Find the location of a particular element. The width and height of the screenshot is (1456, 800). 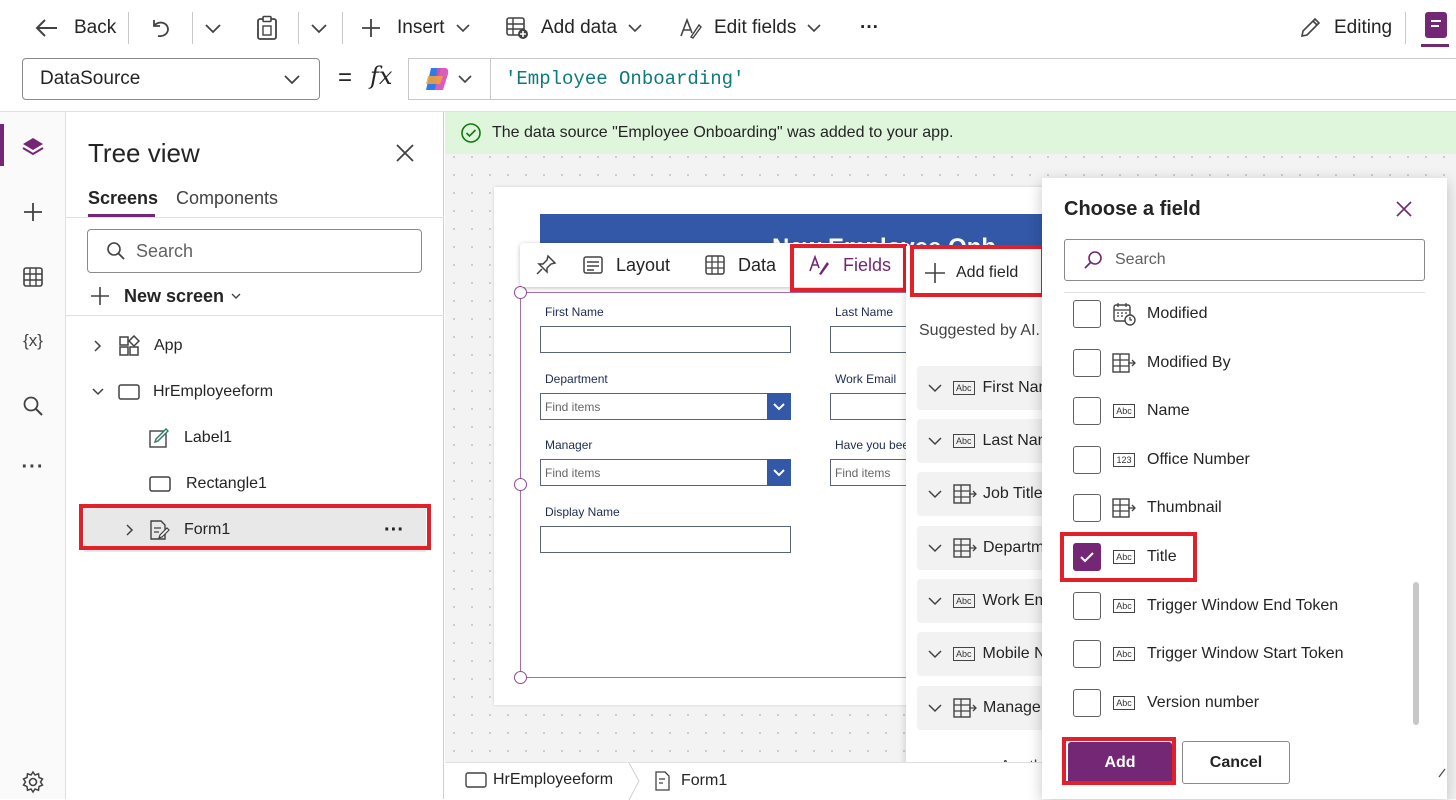

layers-icon is located at coordinates (33, 147).